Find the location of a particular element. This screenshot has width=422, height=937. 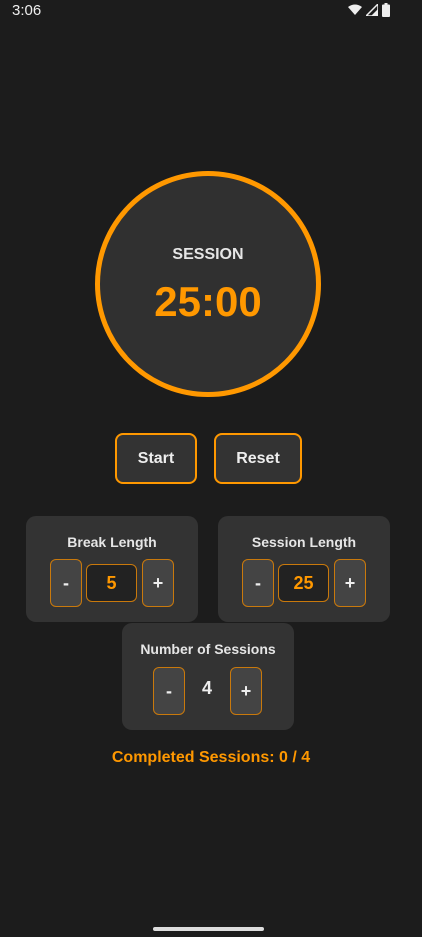

number-of-sessions-title: Number of Sessions is located at coordinates (208, 649).